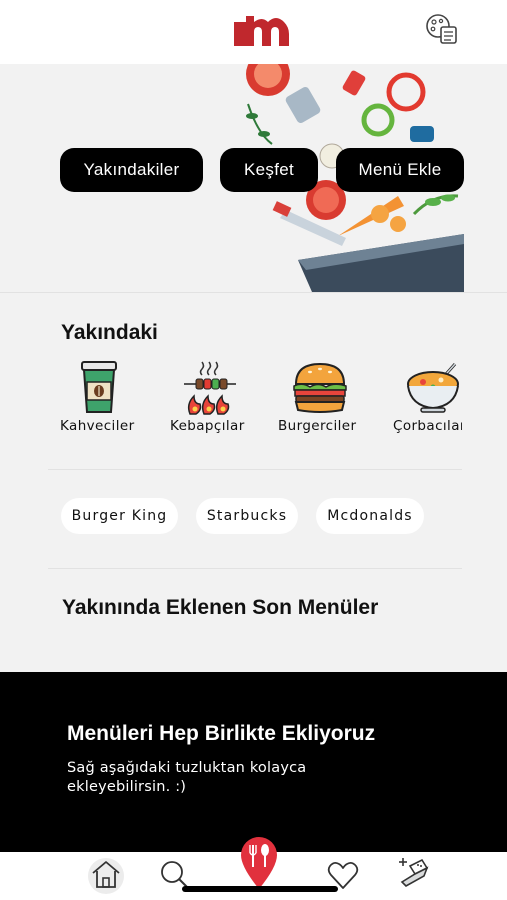 This screenshot has width=507, height=900. Describe the element at coordinates (442, 29) in the screenshot. I see `menu-book-icon` at that location.